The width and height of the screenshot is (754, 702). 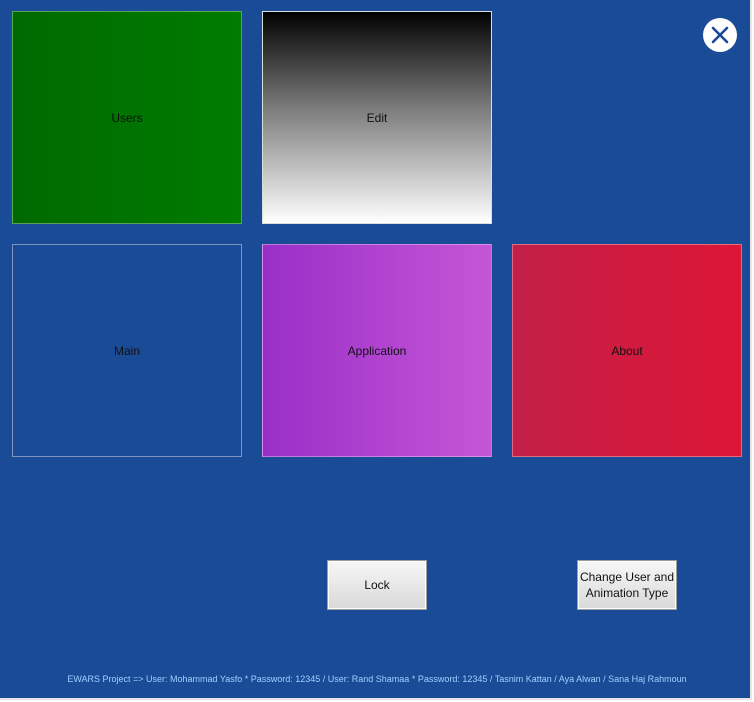 I want to click on close-button, so click(x=720, y=35).